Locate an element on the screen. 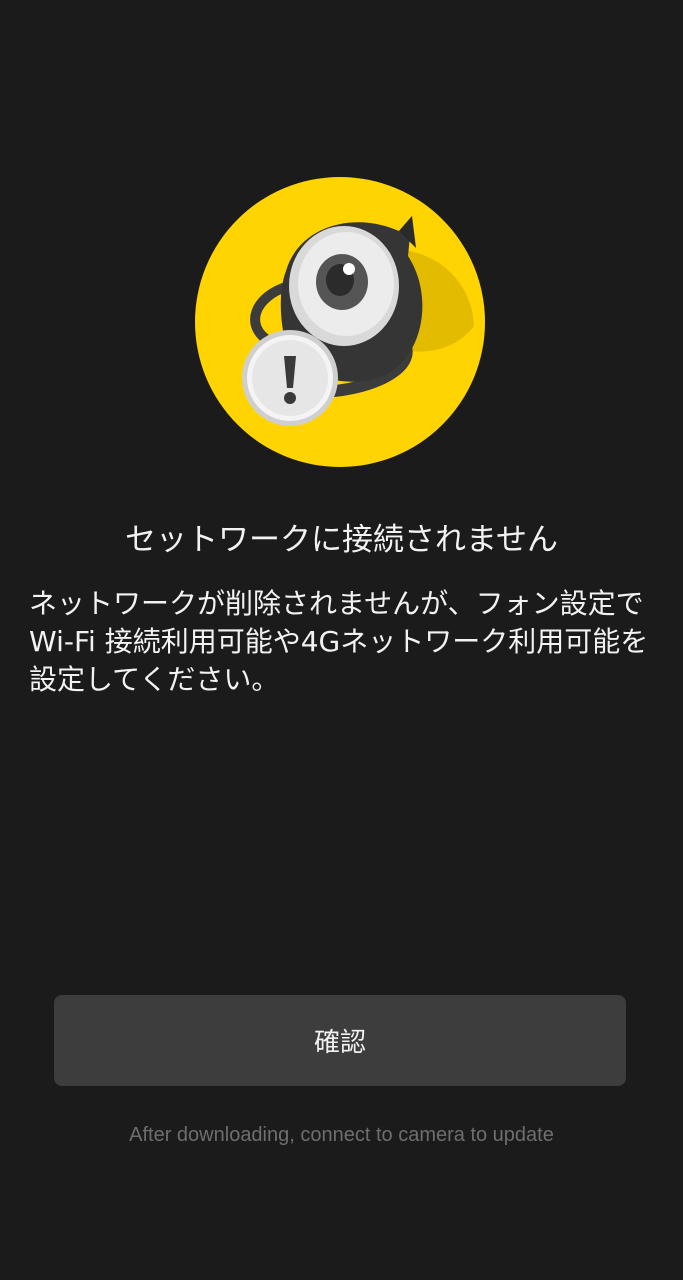  disconnected-camera-illustration is located at coordinates (340, 322).